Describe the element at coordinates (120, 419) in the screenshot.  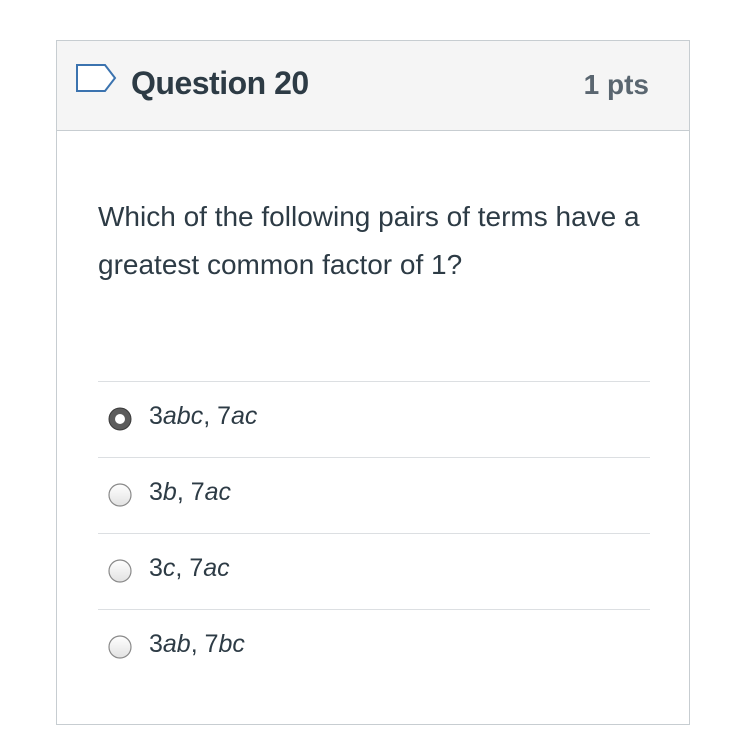
I see `radio-selected-icon` at that location.